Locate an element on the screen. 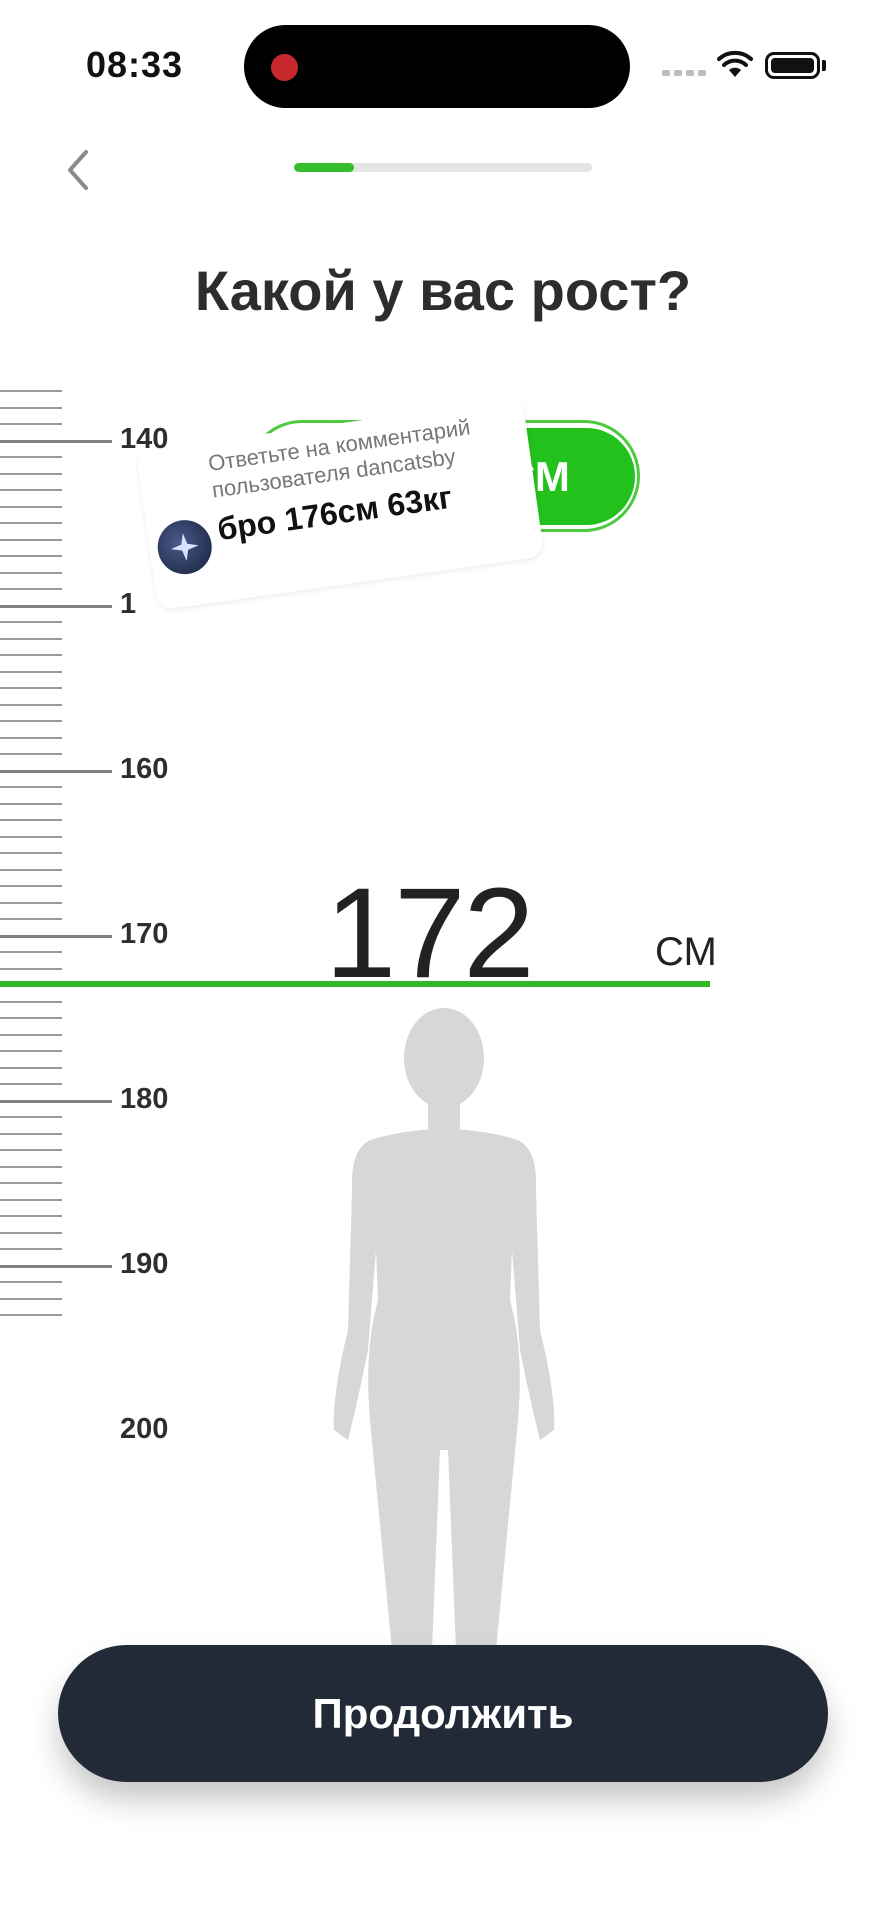 The height and width of the screenshot is (1920, 886). dynamic-island is located at coordinates (437, 66).